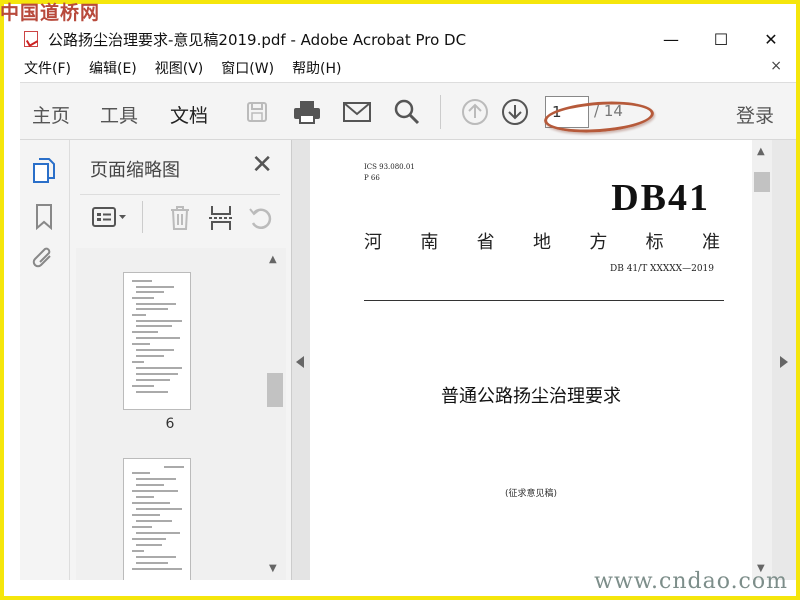 This screenshot has width=800, height=600. What do you see at coordinates (475, 112) in the screenshot?
I see `page-up-icon` at bounding box center [475, 112].